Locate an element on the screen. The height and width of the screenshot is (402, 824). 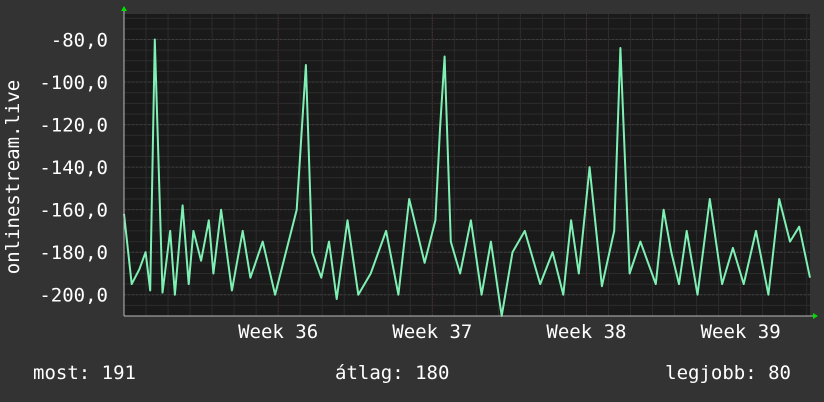
y-axis-label: onlinestream.live is located at coordinates (13, 177).